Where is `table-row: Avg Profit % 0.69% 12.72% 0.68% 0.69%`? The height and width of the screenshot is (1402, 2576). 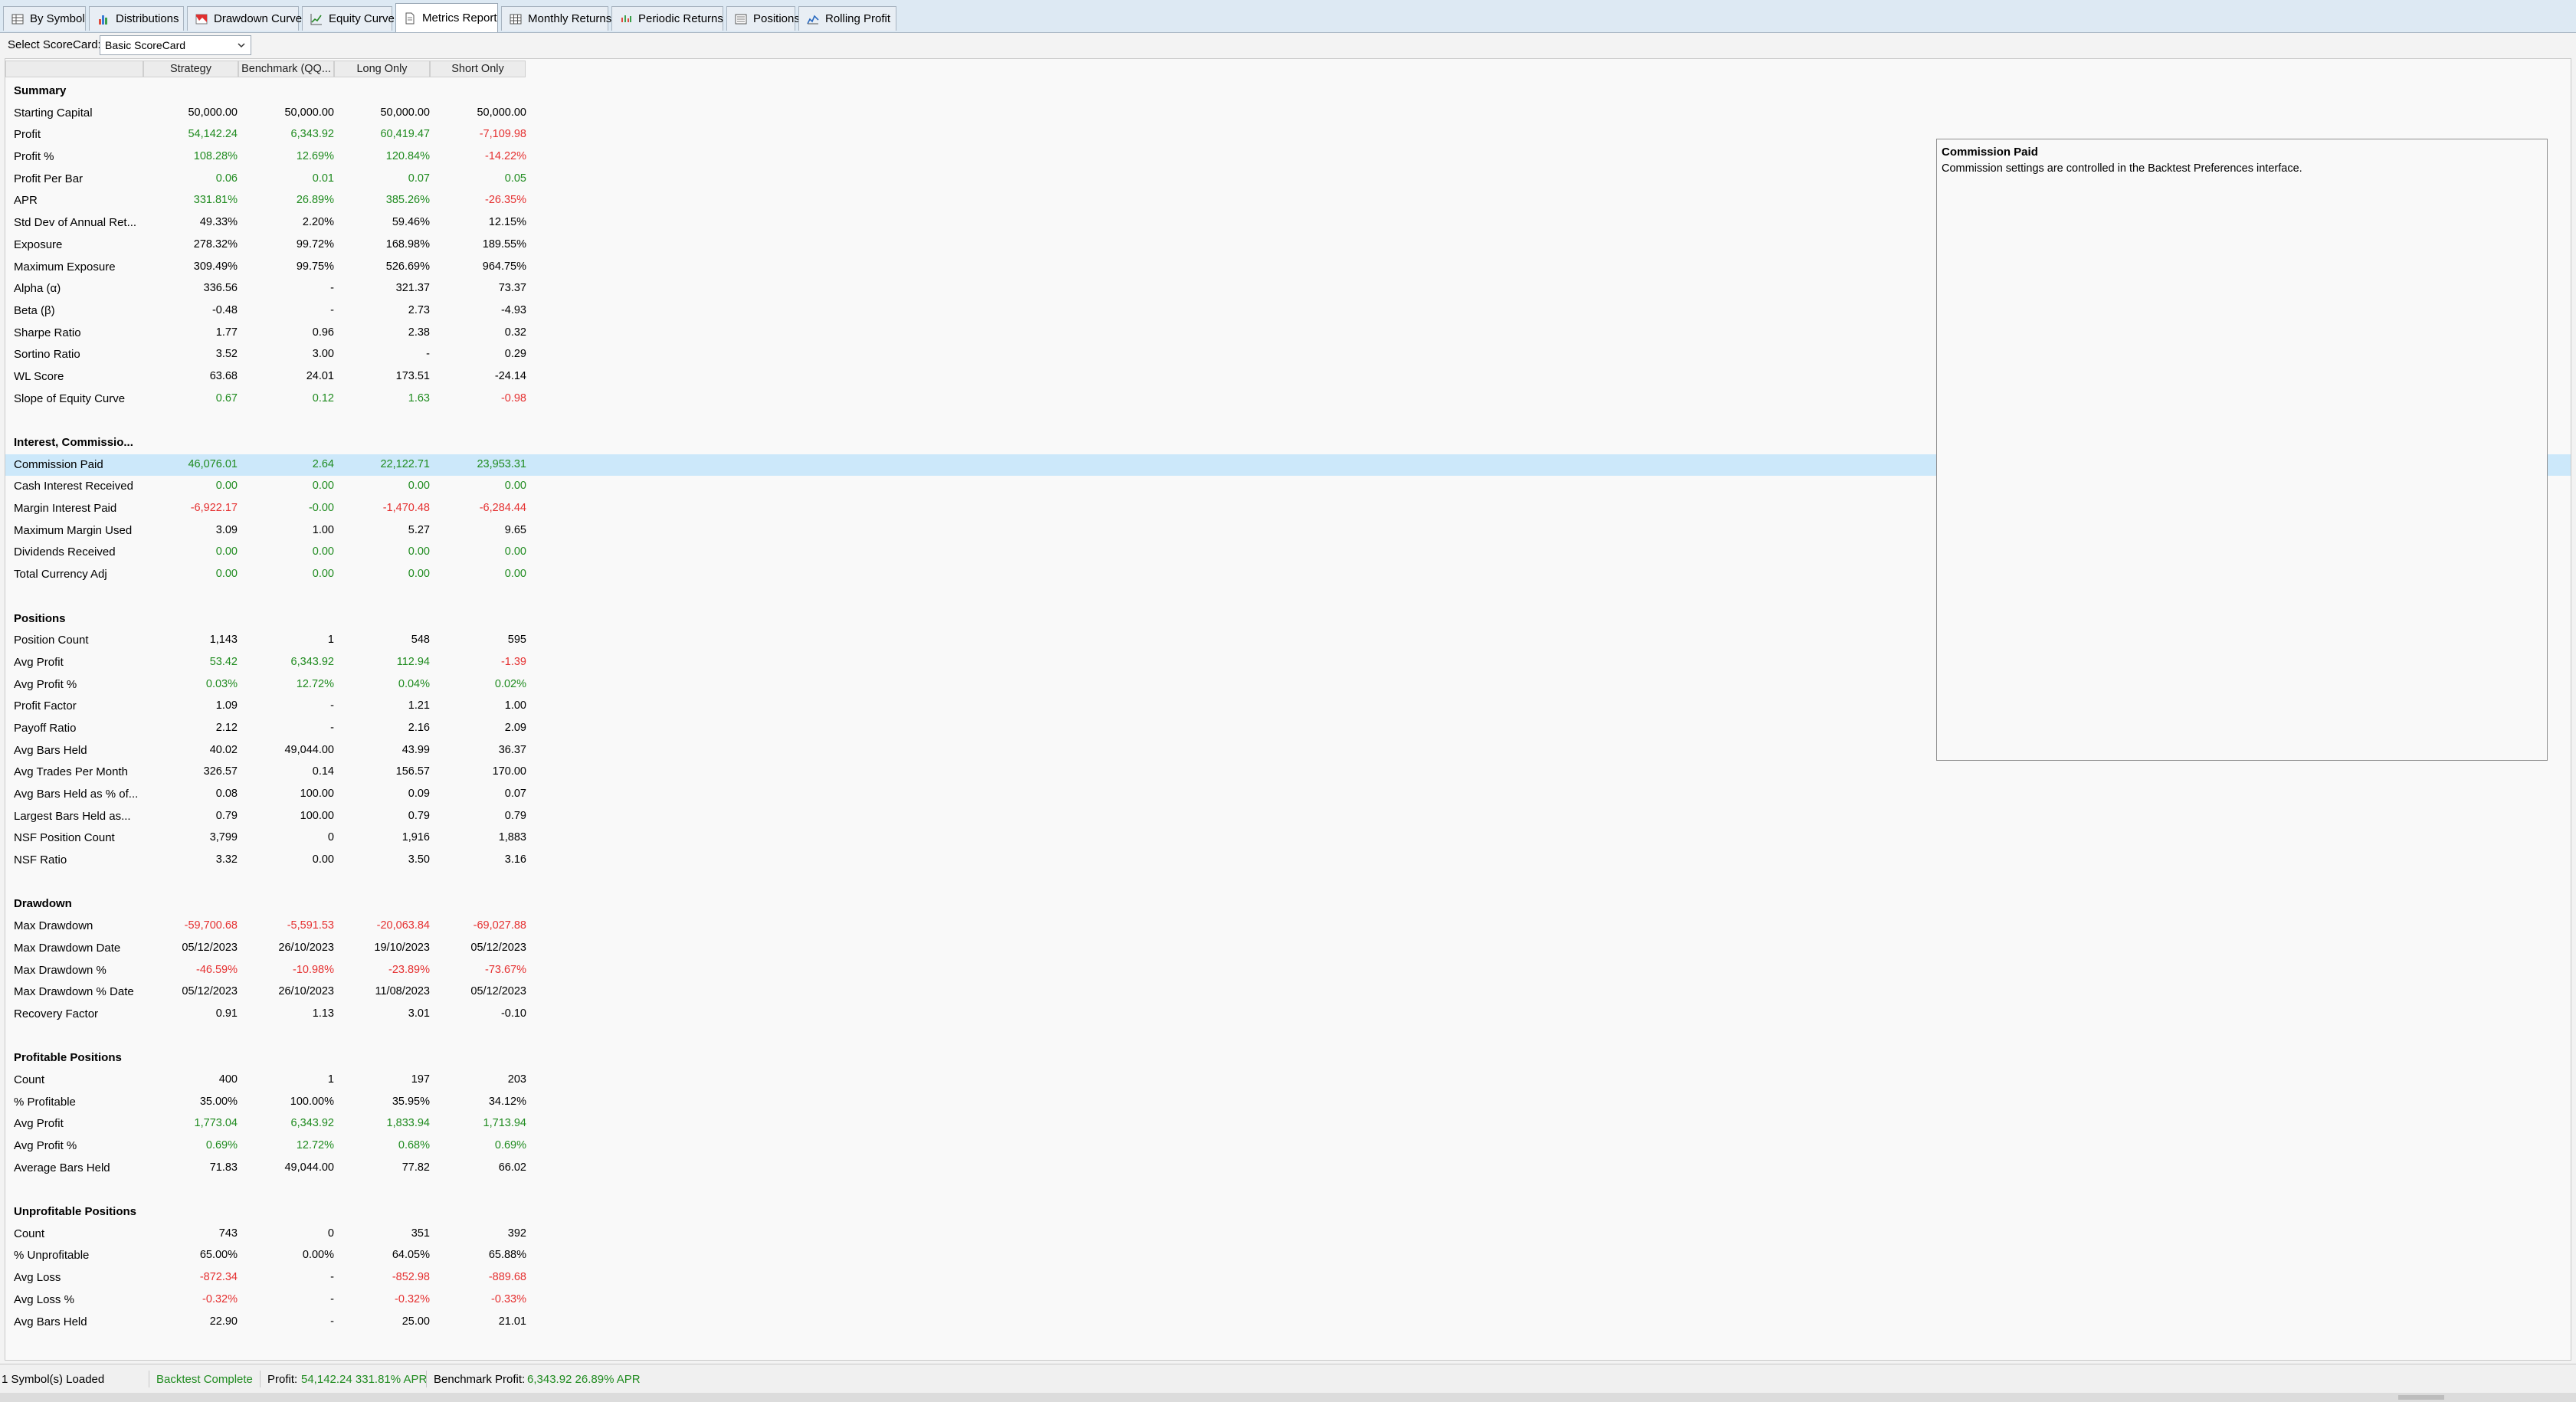 table-row: Avg Profit % 0.69% 12.72% 0.68% 0.69% is located at coordinates (1288, 1146).